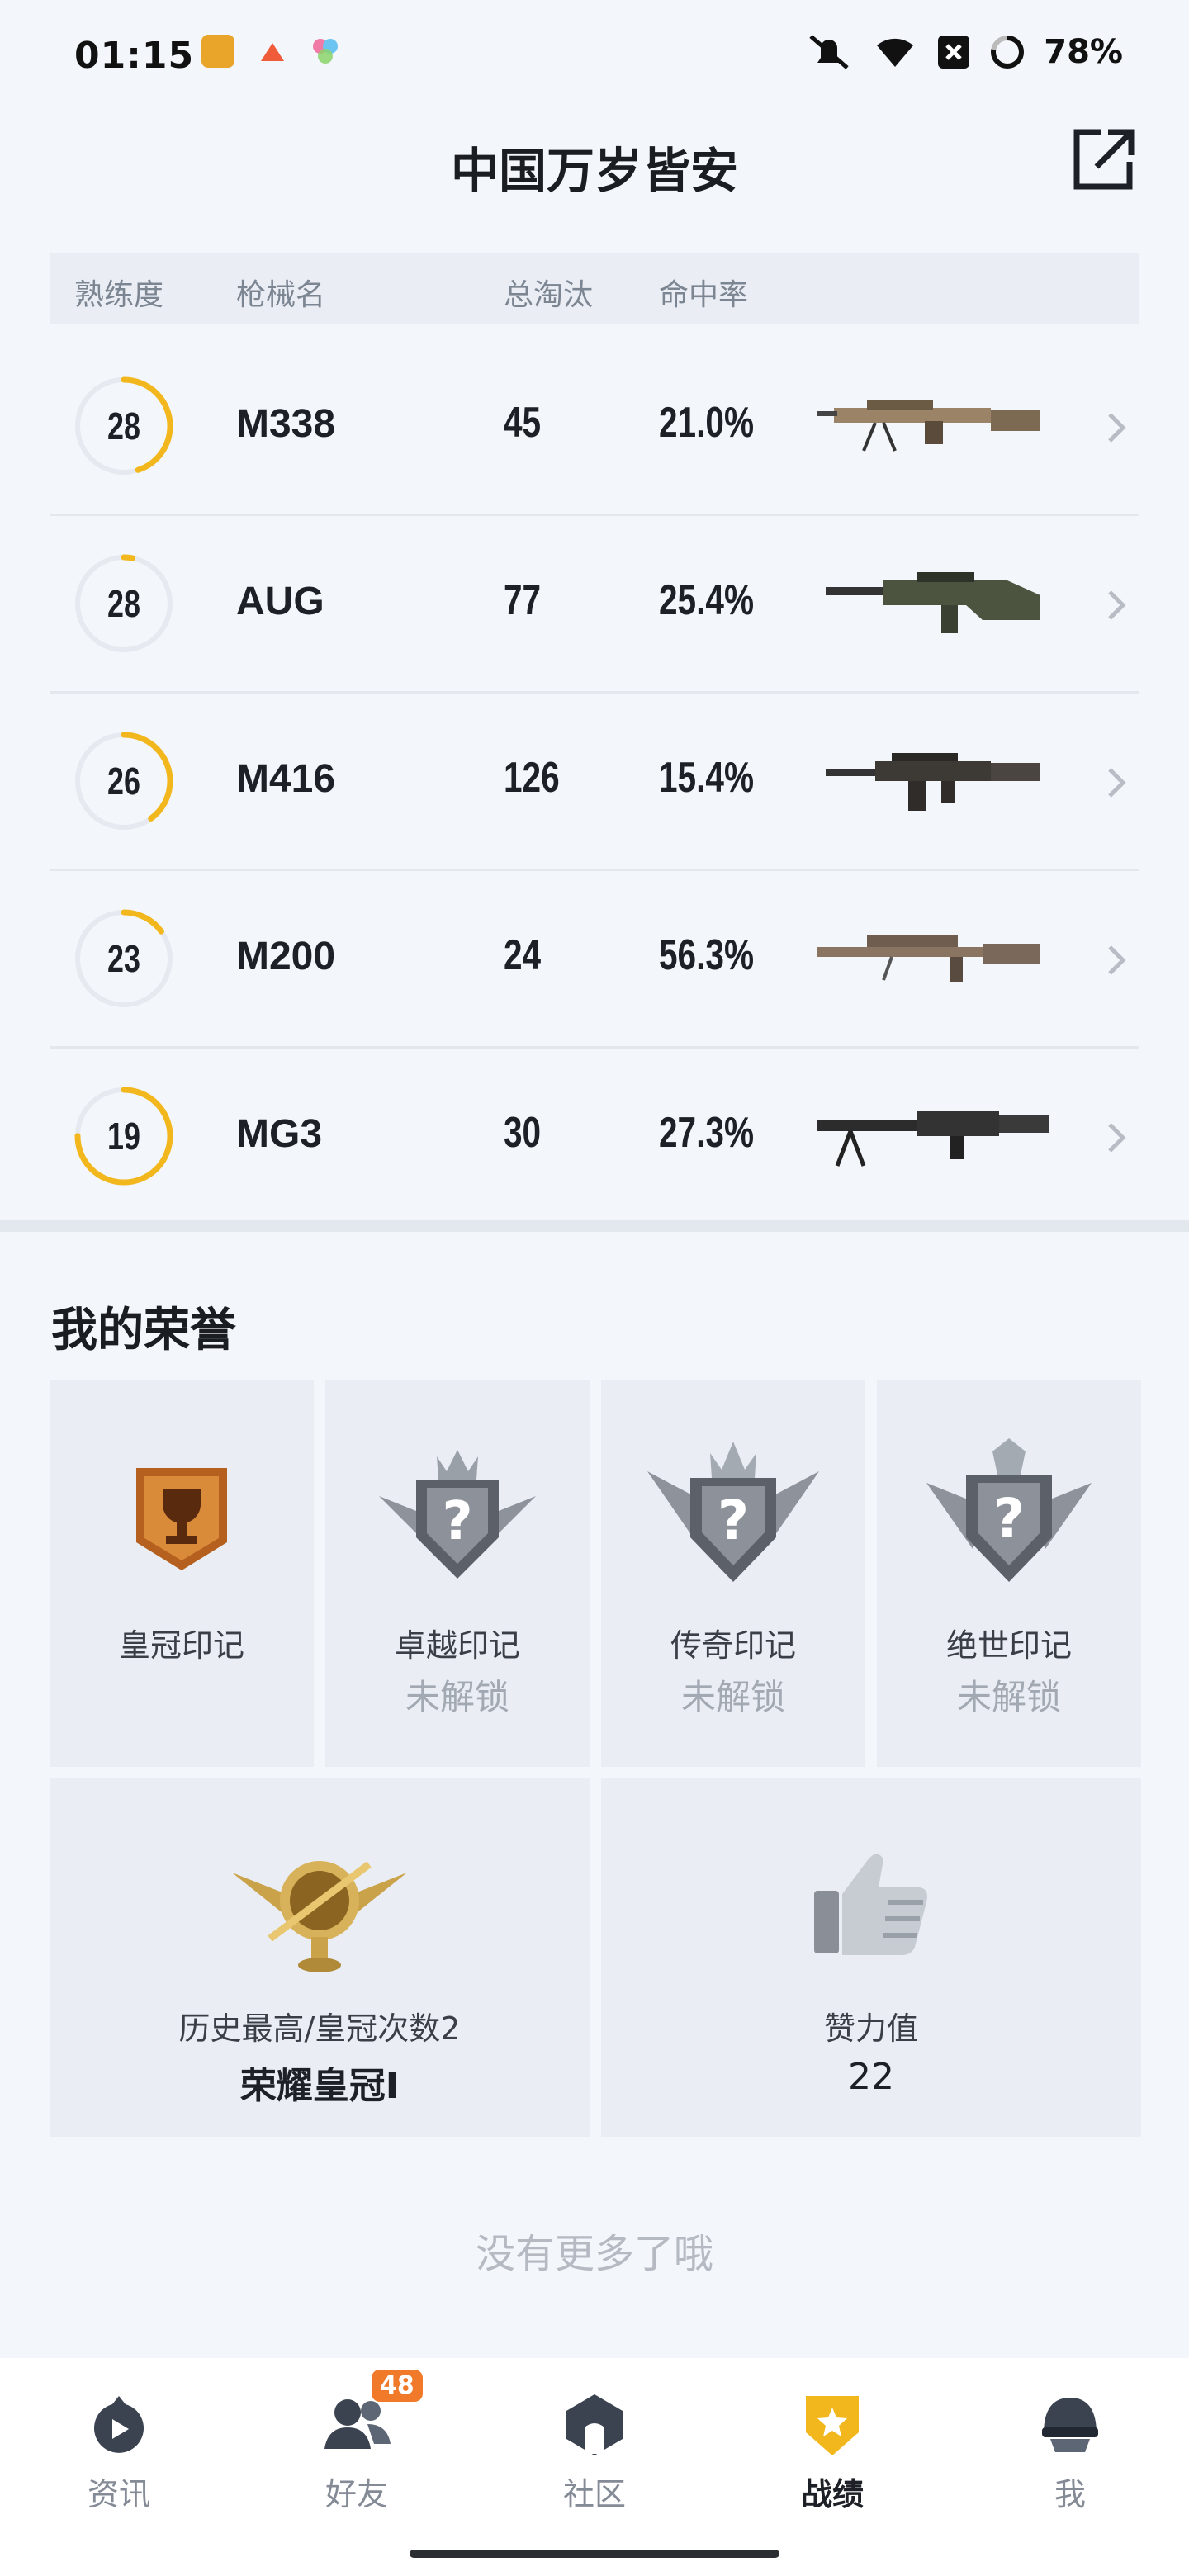  Describe the element at coordinates (704, 295) in the screenshot. I see `col-header-hit-rate: 命中率` at that location.